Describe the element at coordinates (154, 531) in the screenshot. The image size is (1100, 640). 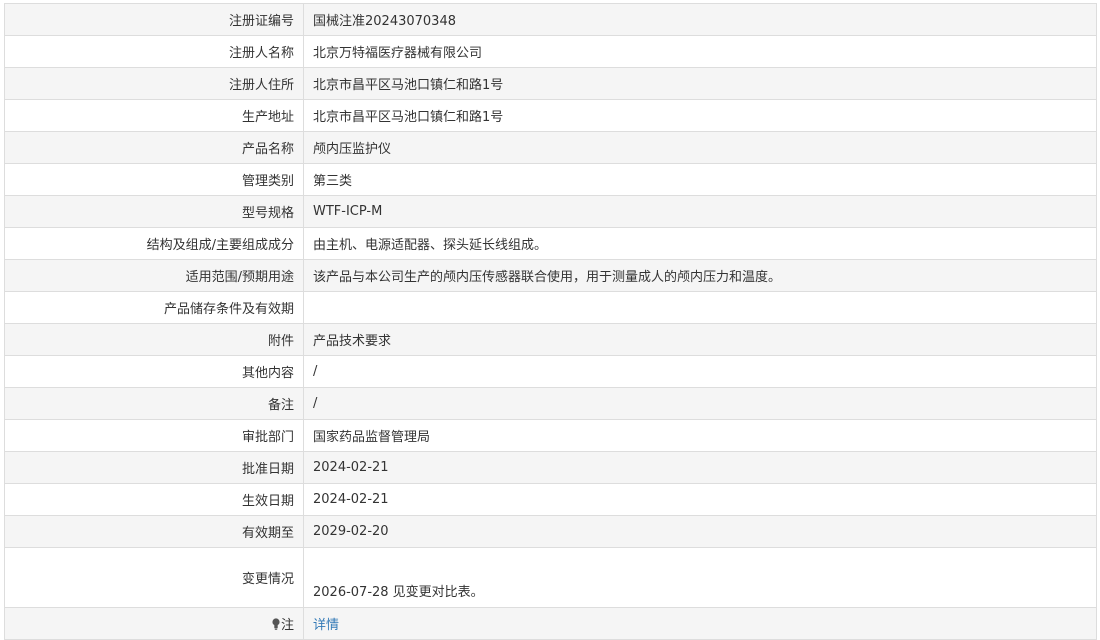
I see `row-label: 有效期至` at that location.